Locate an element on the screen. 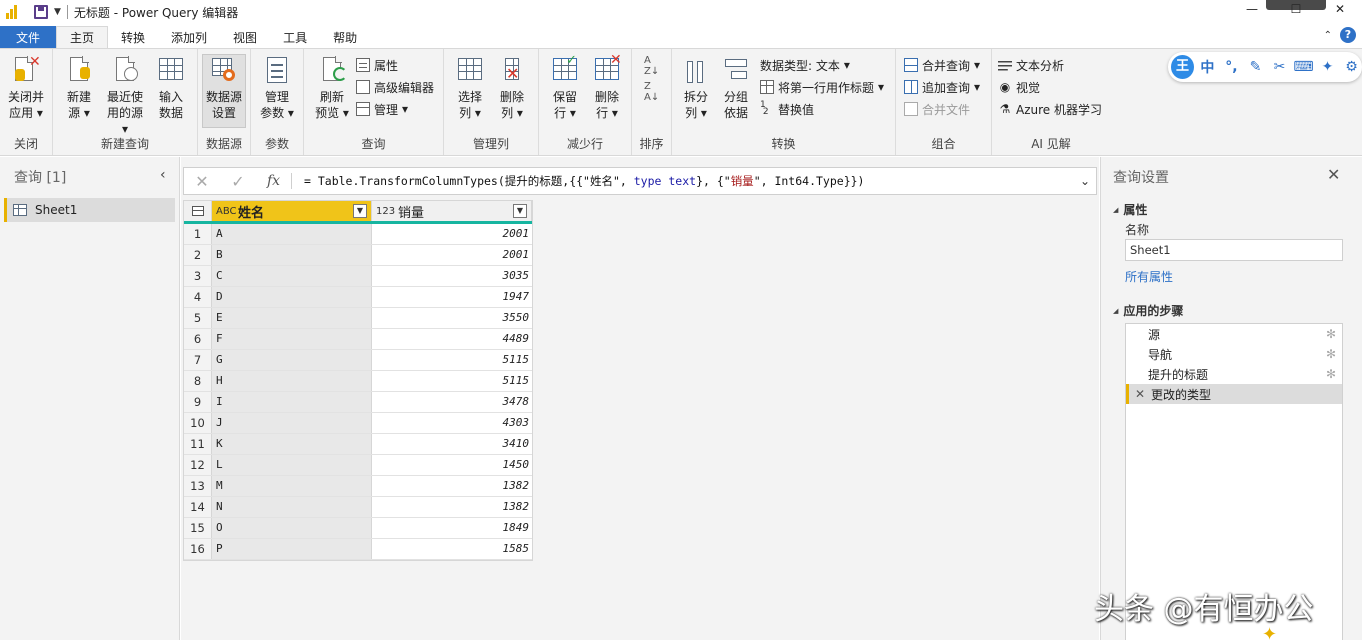 This screenshot has width=1362, height=640. tab-file: 文件 is located at coordinates (28, 37).